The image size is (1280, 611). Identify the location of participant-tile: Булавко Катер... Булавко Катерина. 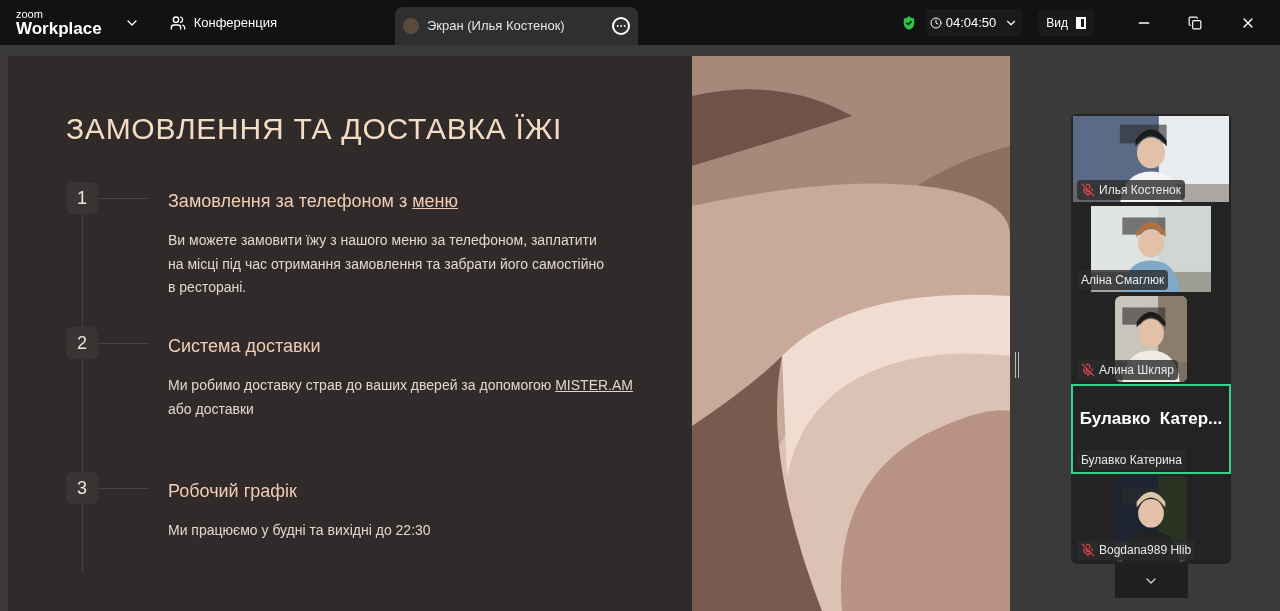
(1151, 429).